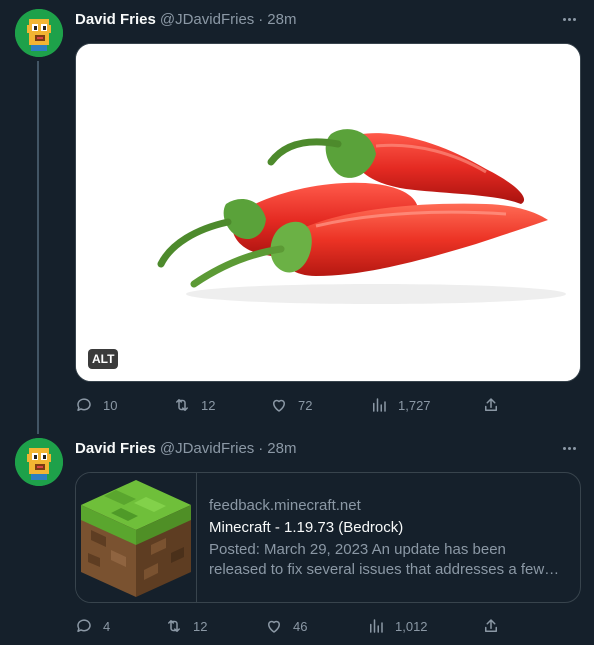 This screenshot has width=594, height=645. Describe the element at coordinates (414, 405) in the screenshot. I see `views-count: 1,727` at that location.